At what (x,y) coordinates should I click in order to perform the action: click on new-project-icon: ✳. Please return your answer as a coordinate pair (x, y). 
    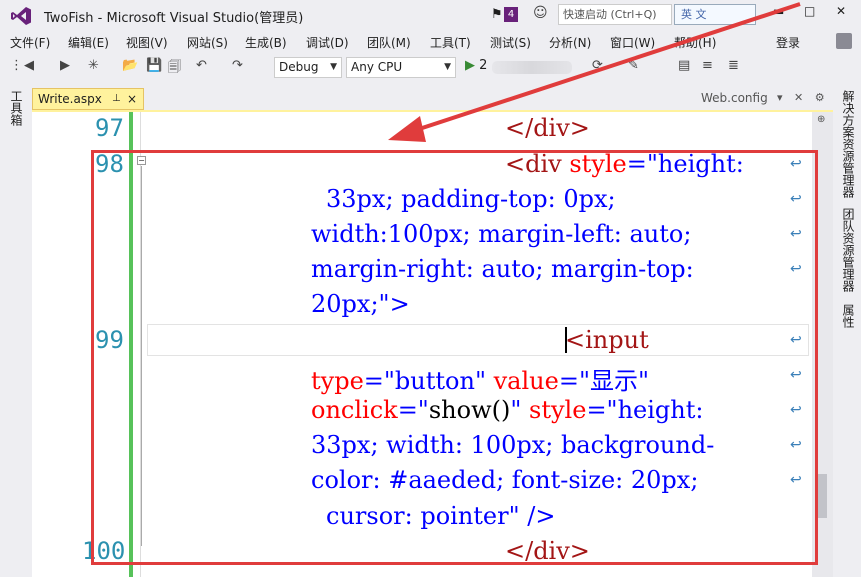
    Looking at the image, I should click on (93, 65).